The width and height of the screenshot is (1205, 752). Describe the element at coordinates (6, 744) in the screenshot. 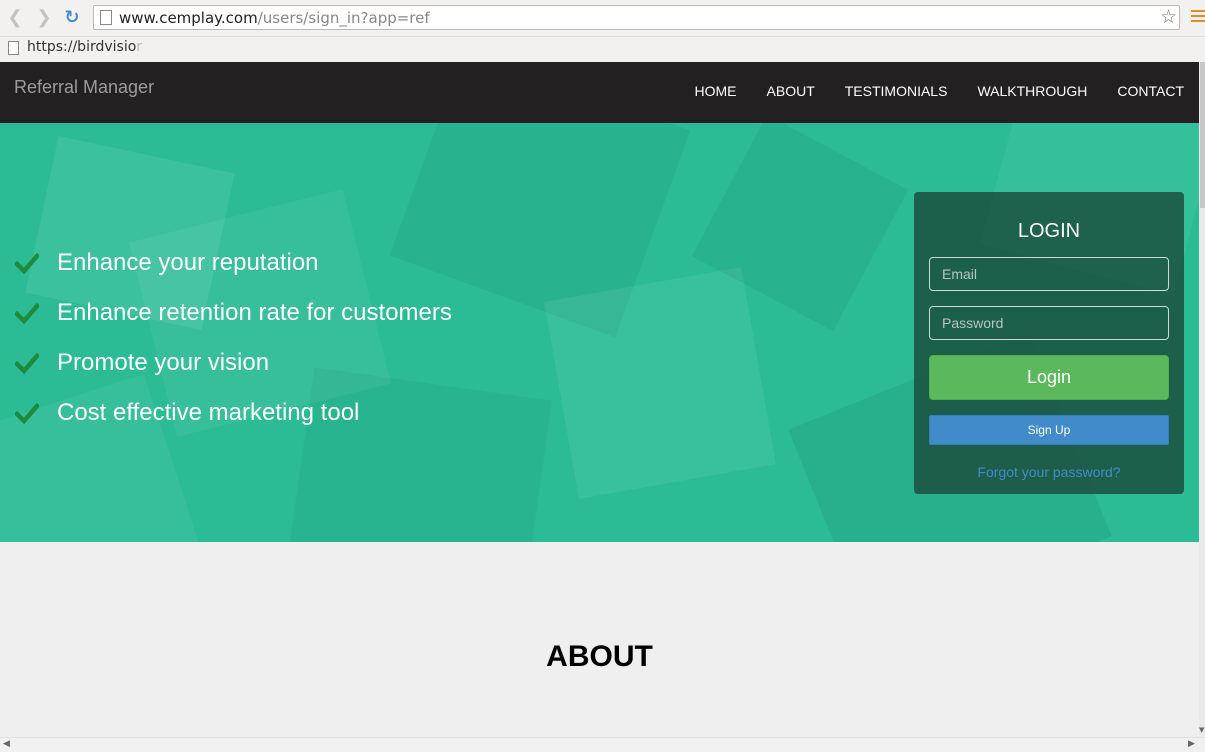

I see `scroll-left-icon: ◀` at that location.